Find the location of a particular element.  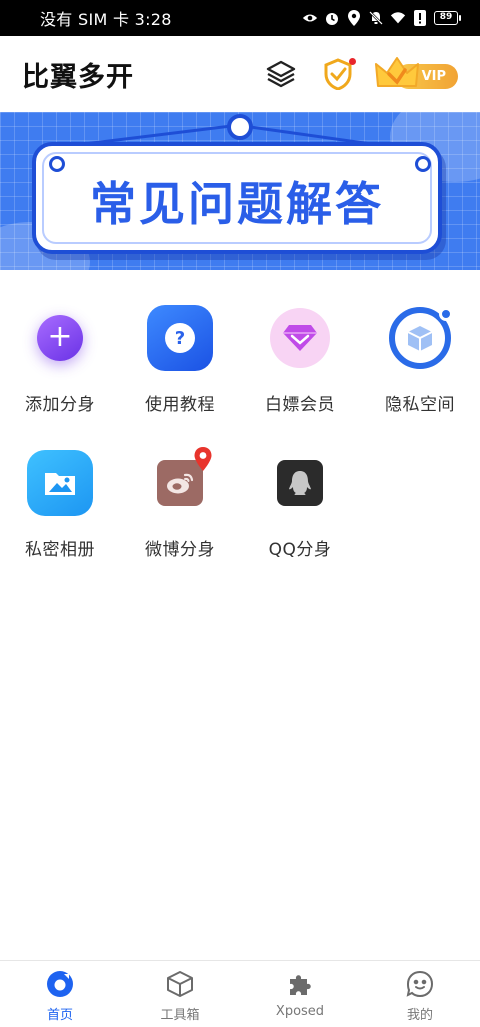

banner-board: 常见问题解答 is located at coordinates (237, 198).